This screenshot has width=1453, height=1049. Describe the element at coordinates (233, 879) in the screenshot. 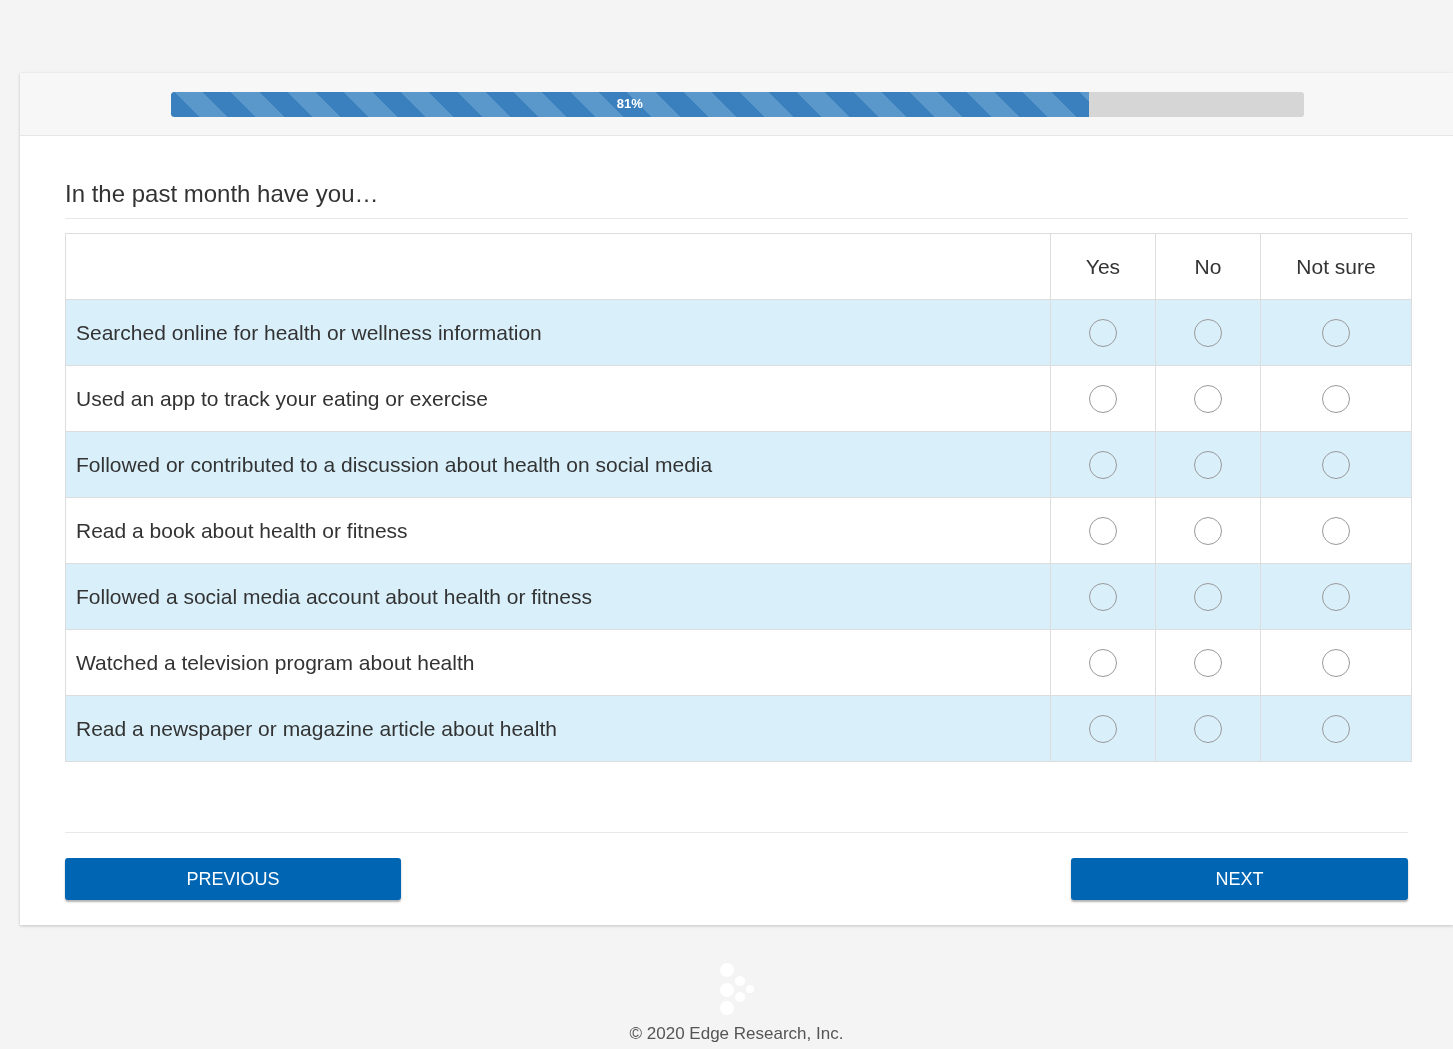

I see `previous-button: PREVIOUS` at that location.